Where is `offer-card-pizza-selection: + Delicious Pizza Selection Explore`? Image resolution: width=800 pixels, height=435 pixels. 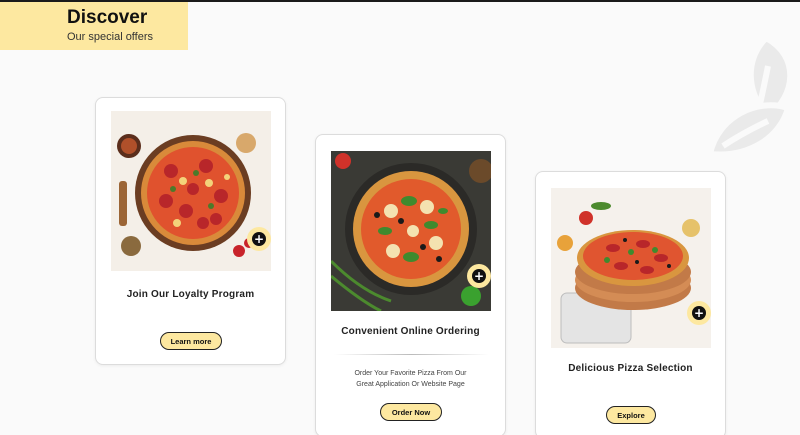 offer-card-pizza-selection: + Delicious Pizza Selection Explore is located at coordinates (630, 303).